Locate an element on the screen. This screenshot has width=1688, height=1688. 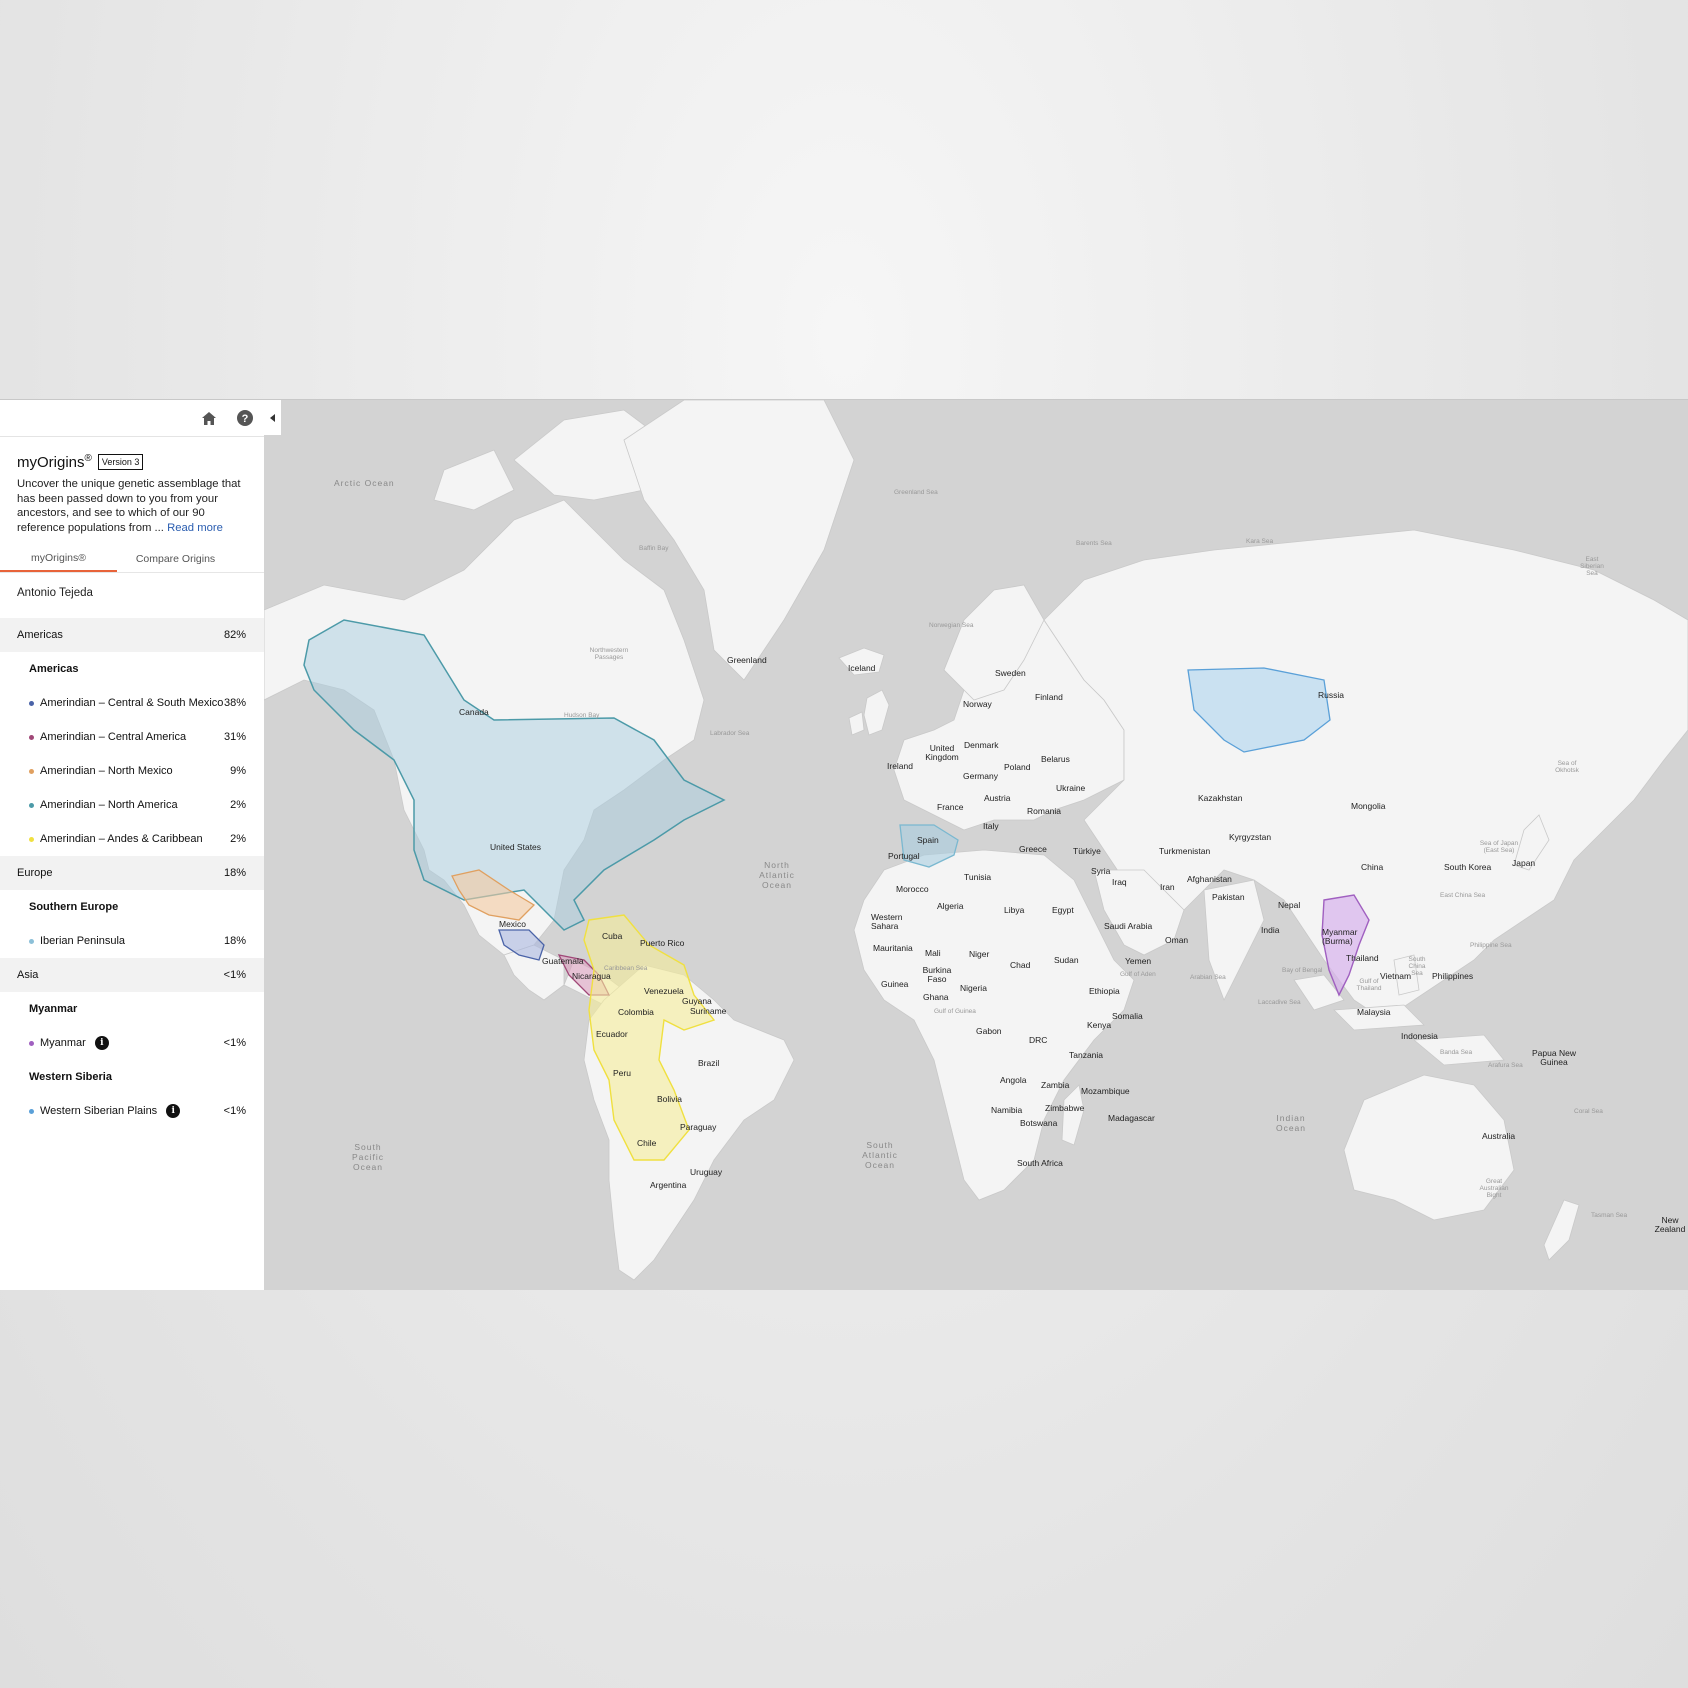
map-label: Türkiye is located at coordinates (1087, 851).